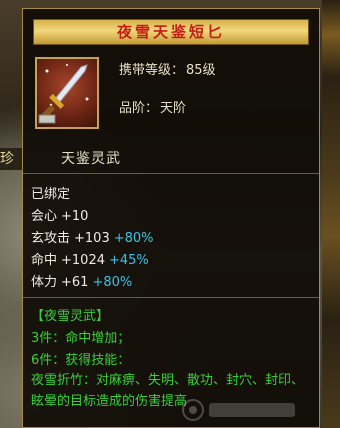 The height and width of the screenshot is (428, 340). What do you see at coordinates (51, 238) in the screenshot?
I see `stat-name: 玄攻击` at bounding box center [51, 238].